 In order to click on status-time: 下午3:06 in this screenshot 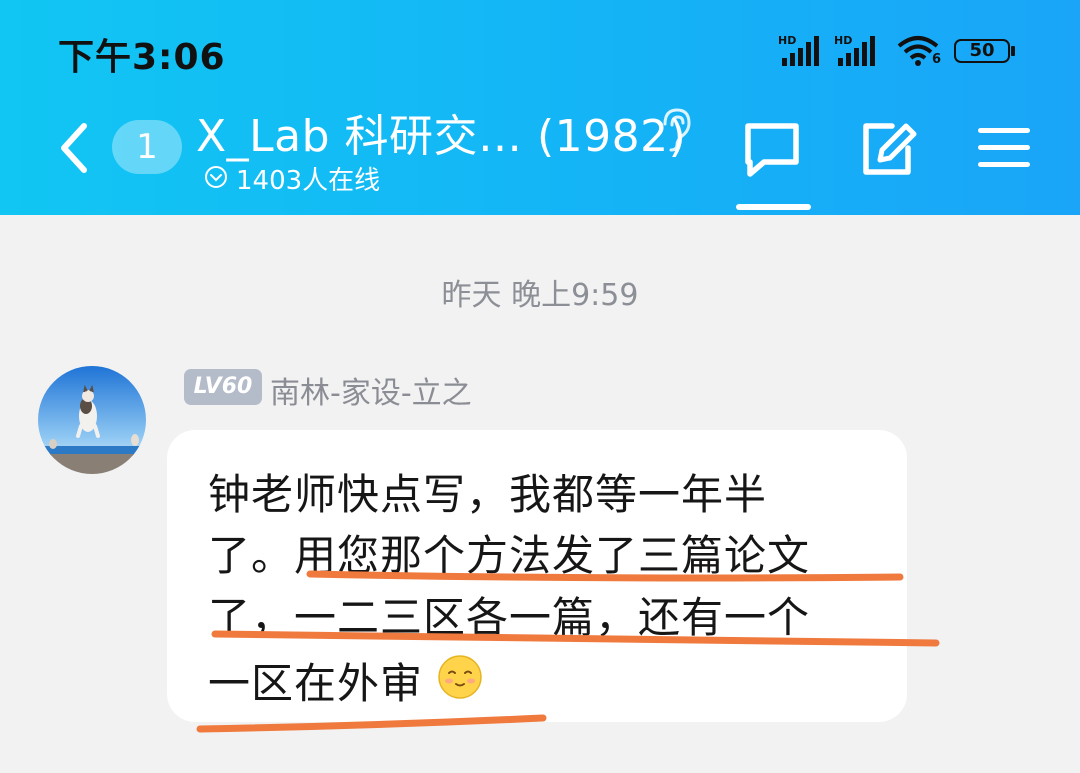, I will do `click(142, 57)`.